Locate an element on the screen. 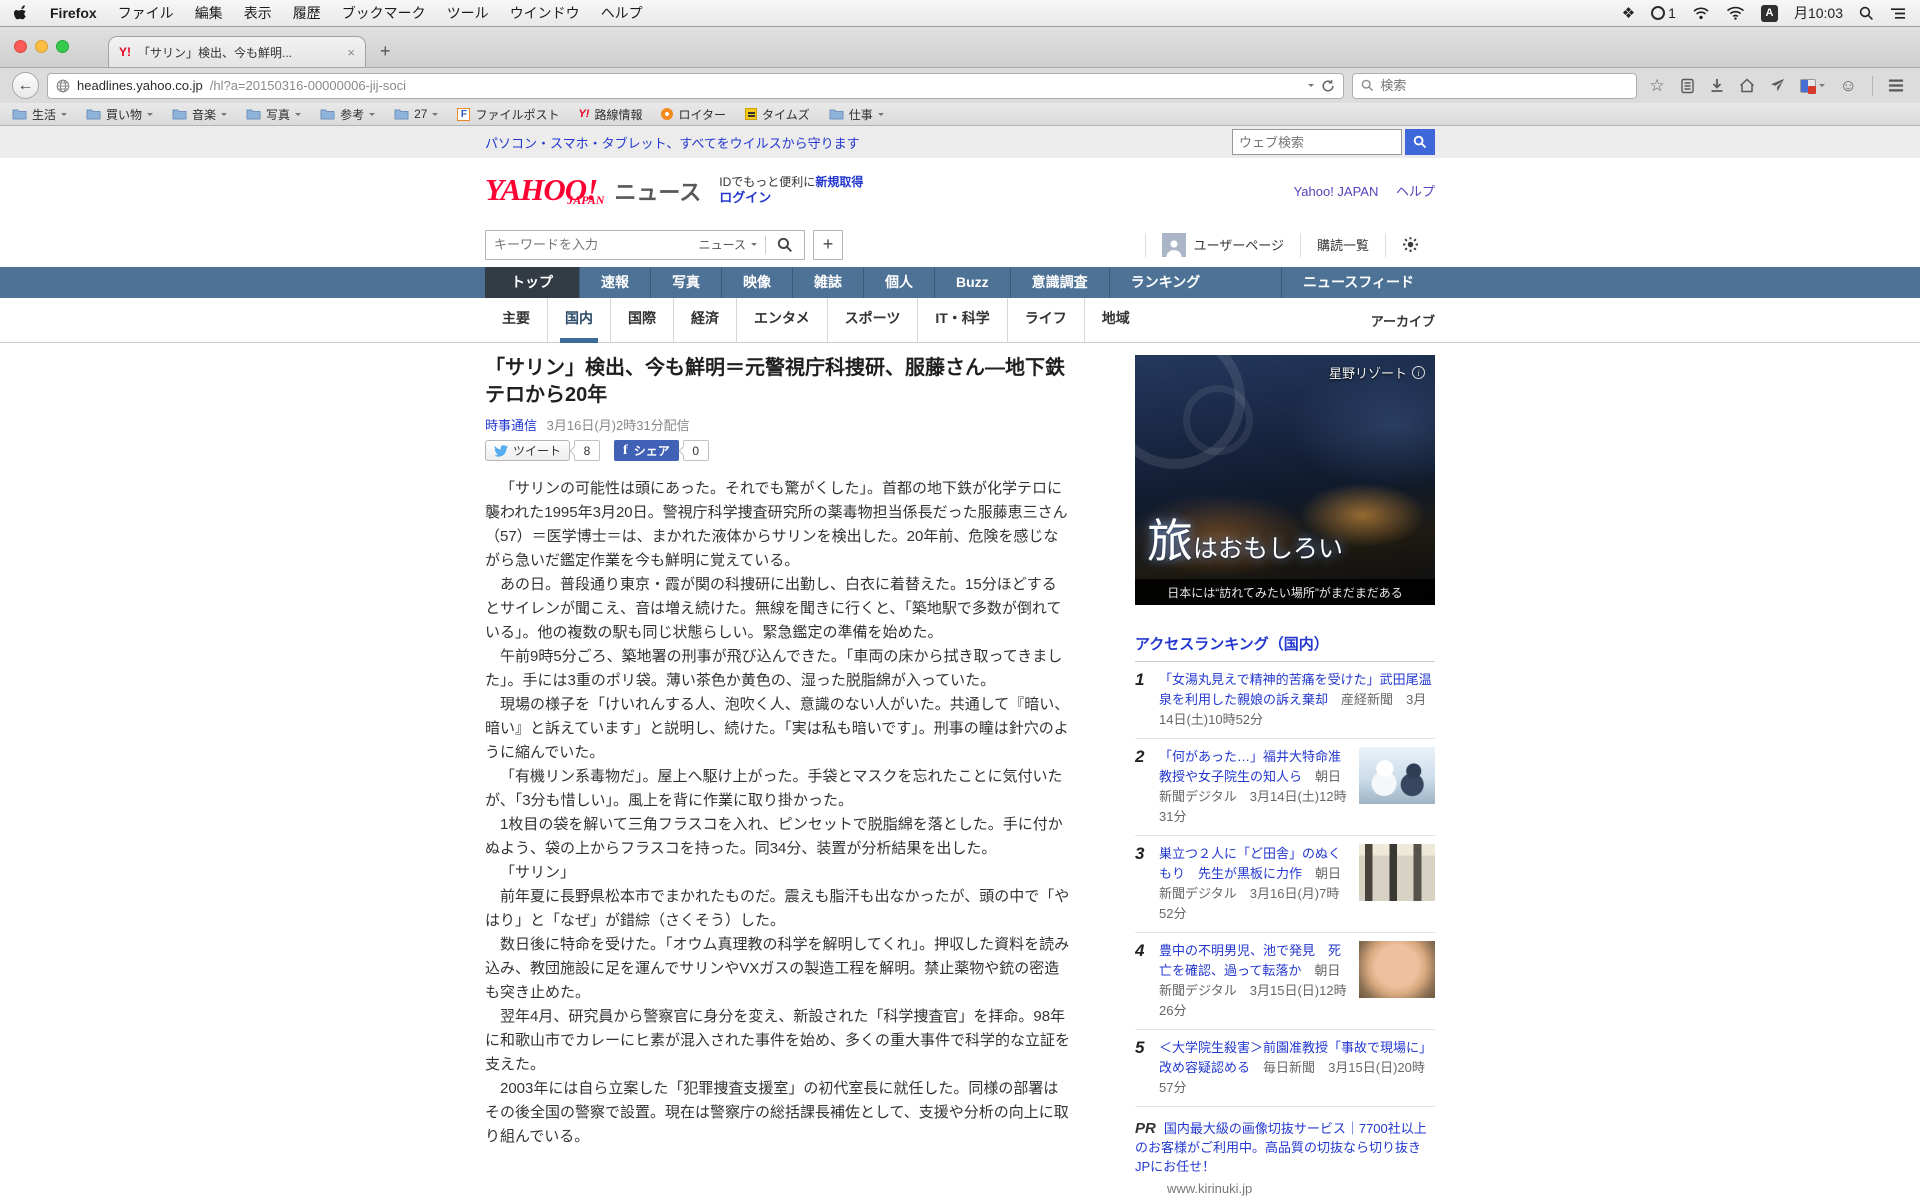 This screenshot has height=1200, width=1920. downloads-icon is located at coordinates (1717, 85).